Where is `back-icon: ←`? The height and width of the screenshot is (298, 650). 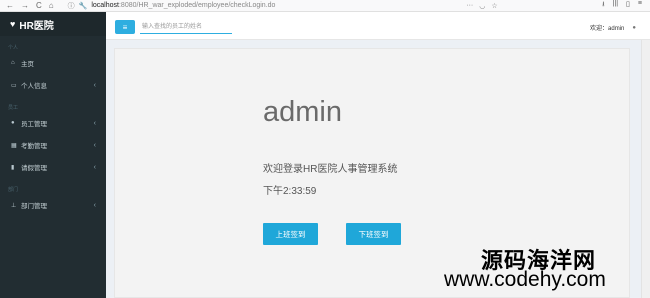
back-icon: ← is located at coordinates (10, 5).